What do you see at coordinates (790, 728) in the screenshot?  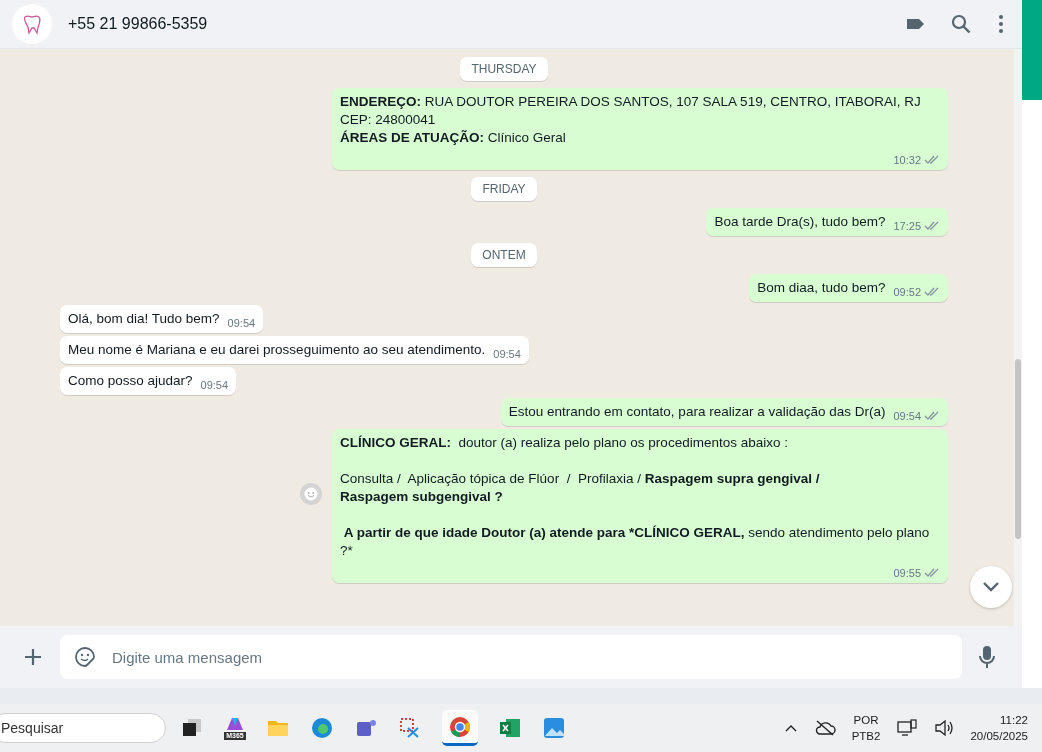 I see `chevron-up-icon` at bounding box center [790, 728].